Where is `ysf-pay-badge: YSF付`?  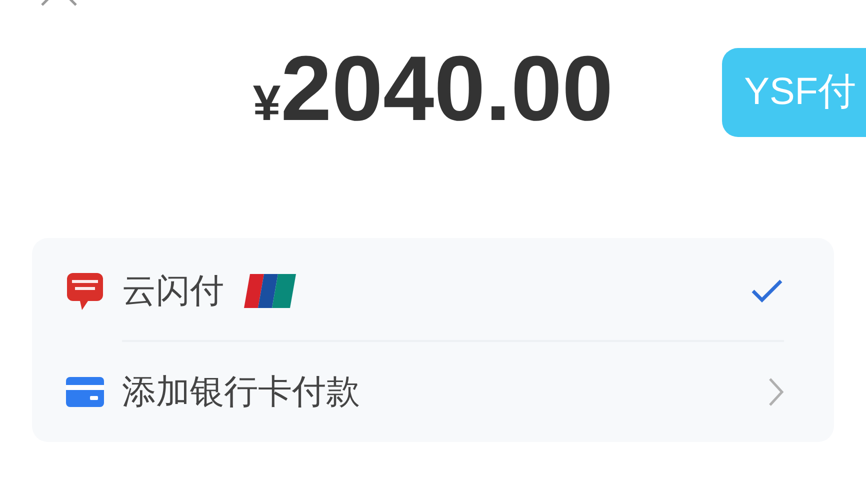 ysf-pay-badge: YSF付 is located at coordinates (794, 92).